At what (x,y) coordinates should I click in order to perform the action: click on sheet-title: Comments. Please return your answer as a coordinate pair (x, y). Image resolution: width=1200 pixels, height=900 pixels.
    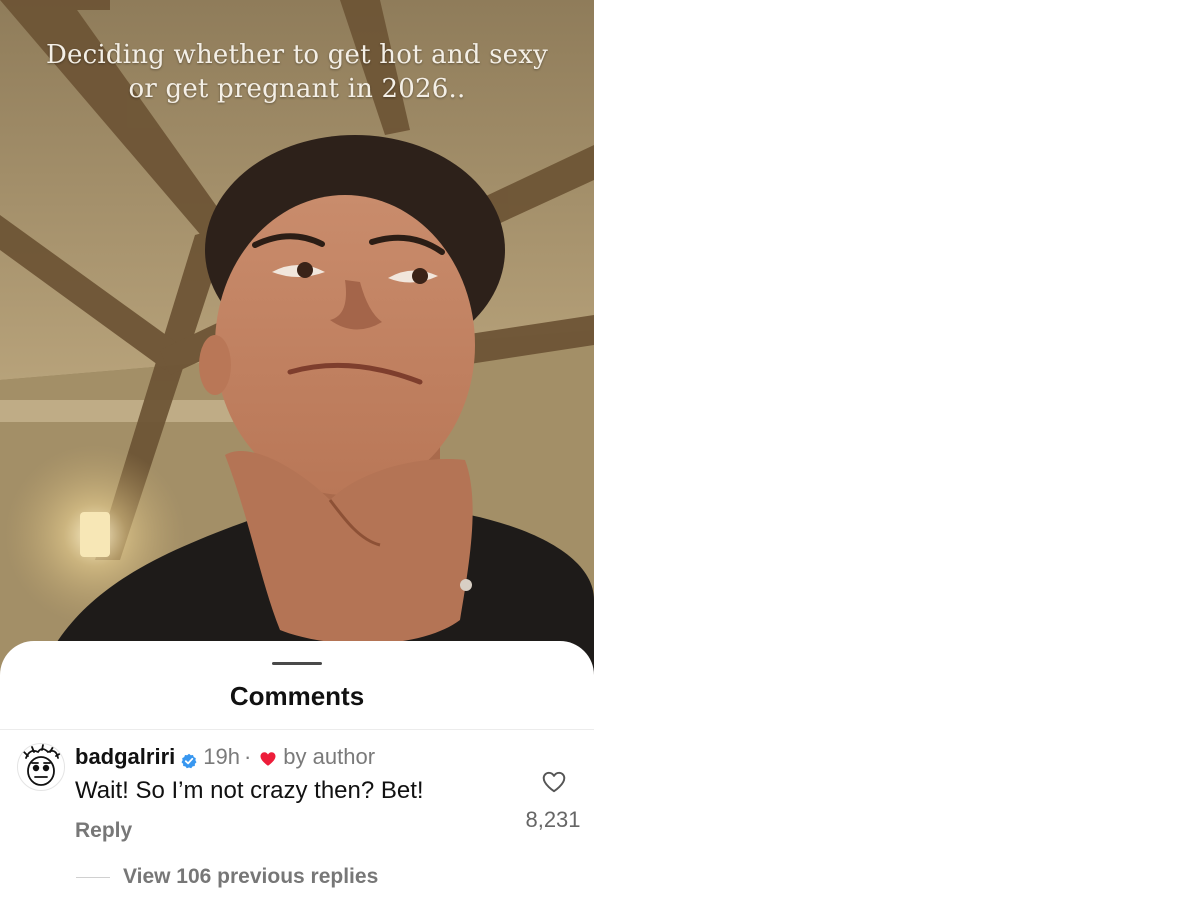
    Looking at the image, I should click on (297, 696).